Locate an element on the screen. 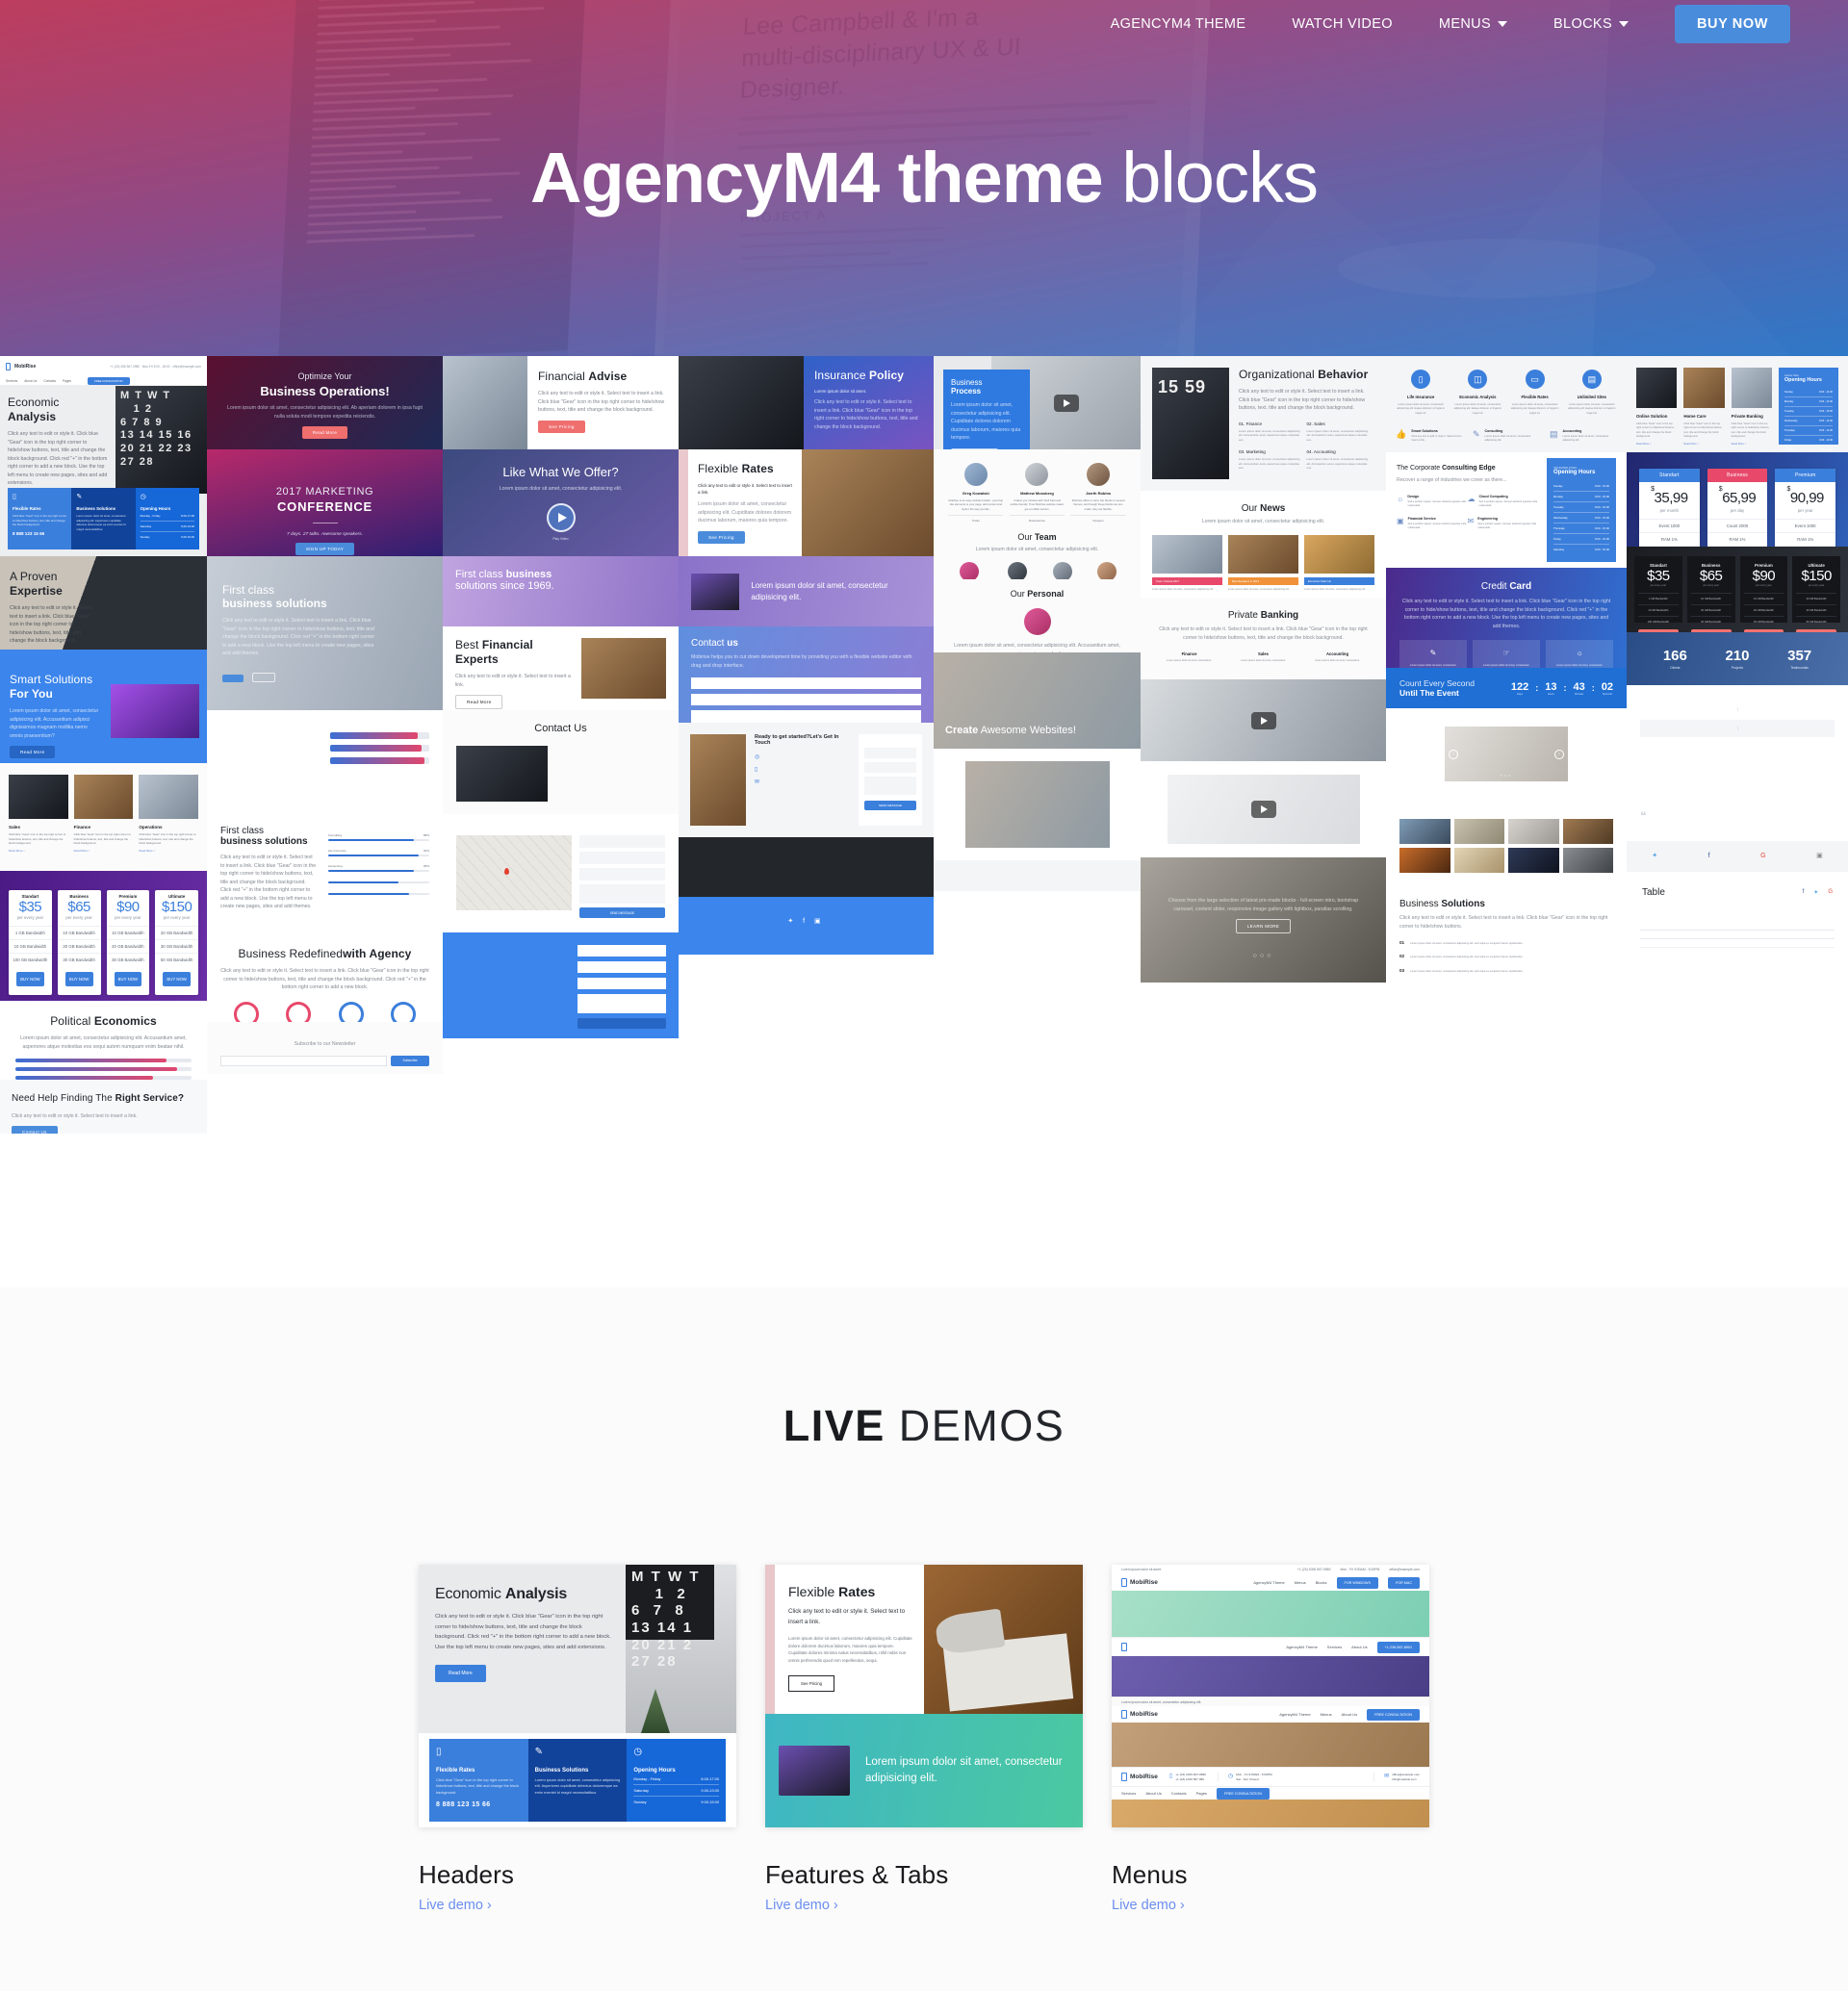  mosaic-tile-footer-blue: ✦ f ▣ is located at coordinates (806, 926).